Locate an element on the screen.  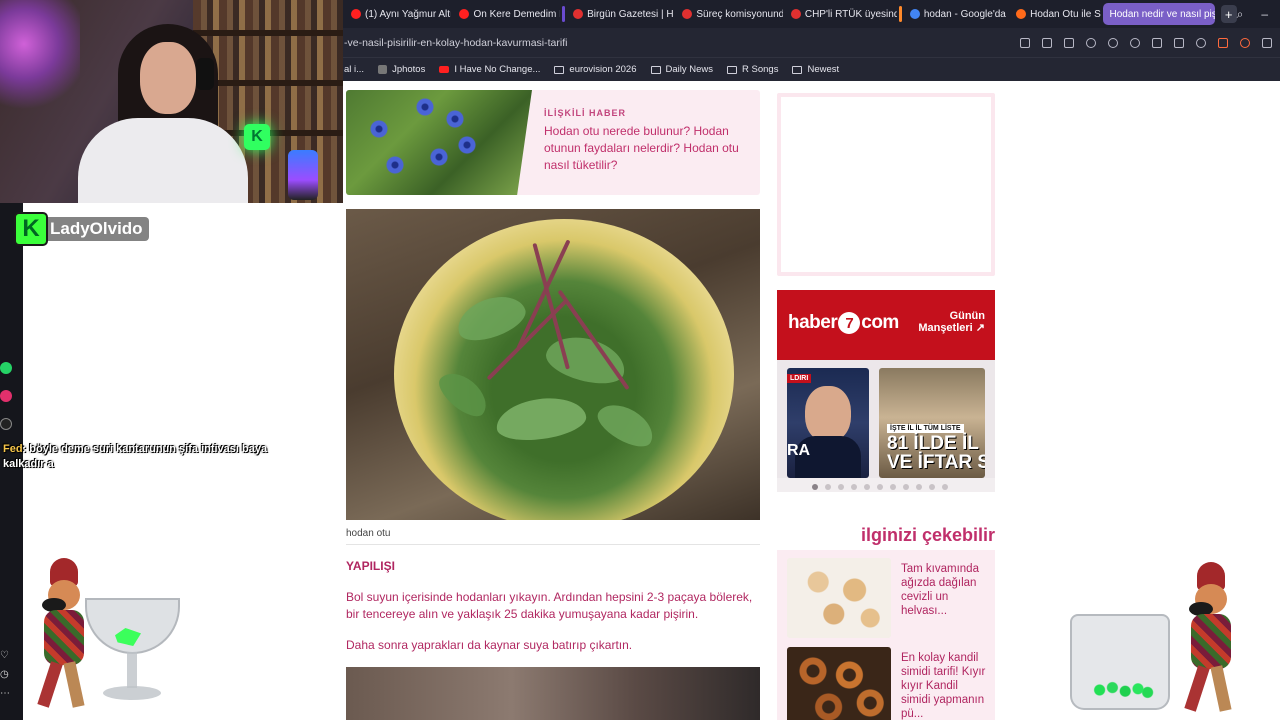
google-icon is located at coordinates (914, 14).